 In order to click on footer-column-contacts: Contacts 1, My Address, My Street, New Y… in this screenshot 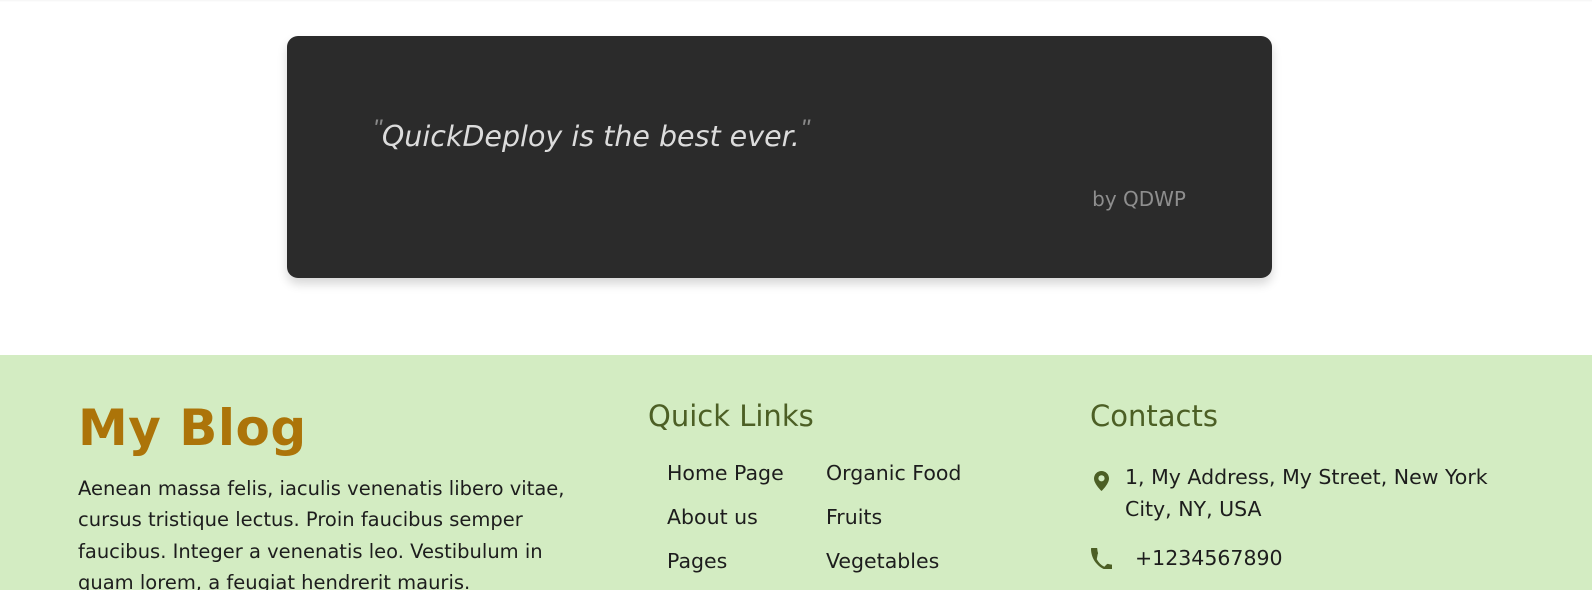, I will do `click(1310, 472)`.